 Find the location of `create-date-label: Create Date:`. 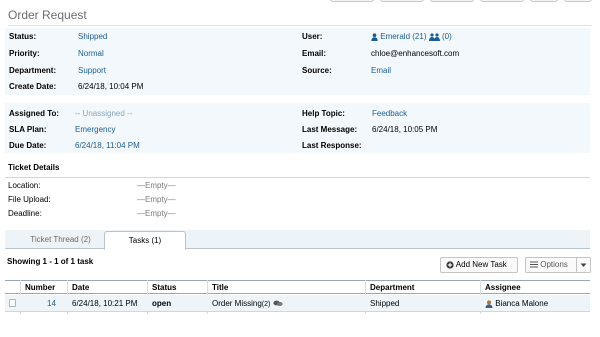

create-date-label: Create Date: is located at coordinates (33, 86).